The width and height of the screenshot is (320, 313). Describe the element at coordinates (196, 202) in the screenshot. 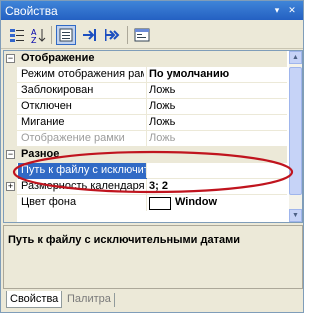

I see `property-value: Window` at that location.